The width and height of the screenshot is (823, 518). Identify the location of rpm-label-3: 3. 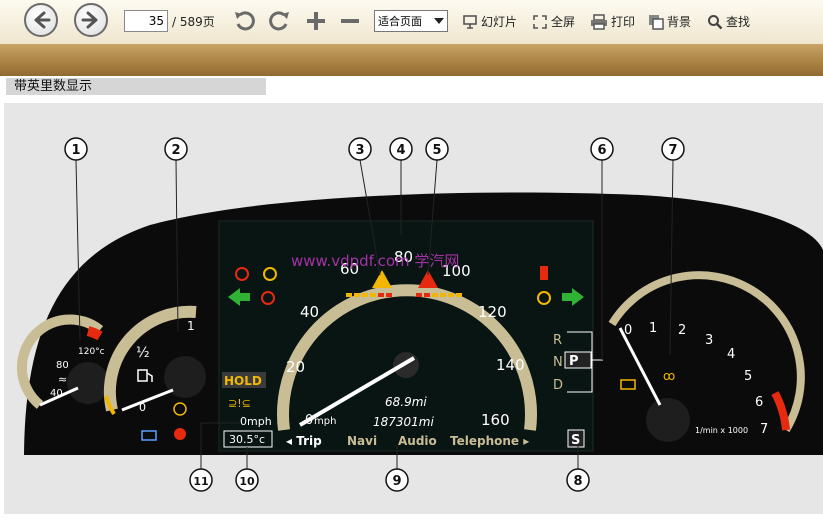
(709, 340).